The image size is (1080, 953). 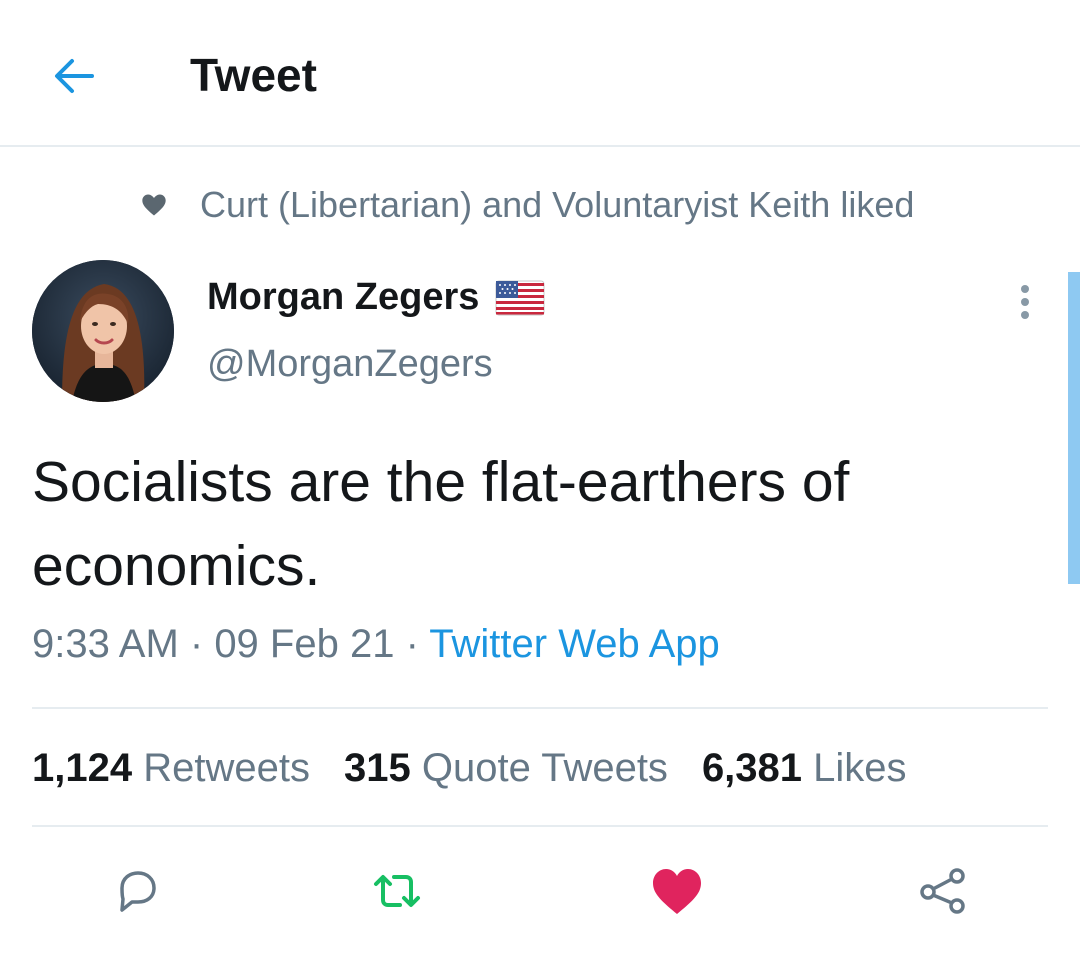 What do you see at coordinates (226, 768) in the screenshot?
I see `retweets-label: Retweets` at bounding box center [226, 768].